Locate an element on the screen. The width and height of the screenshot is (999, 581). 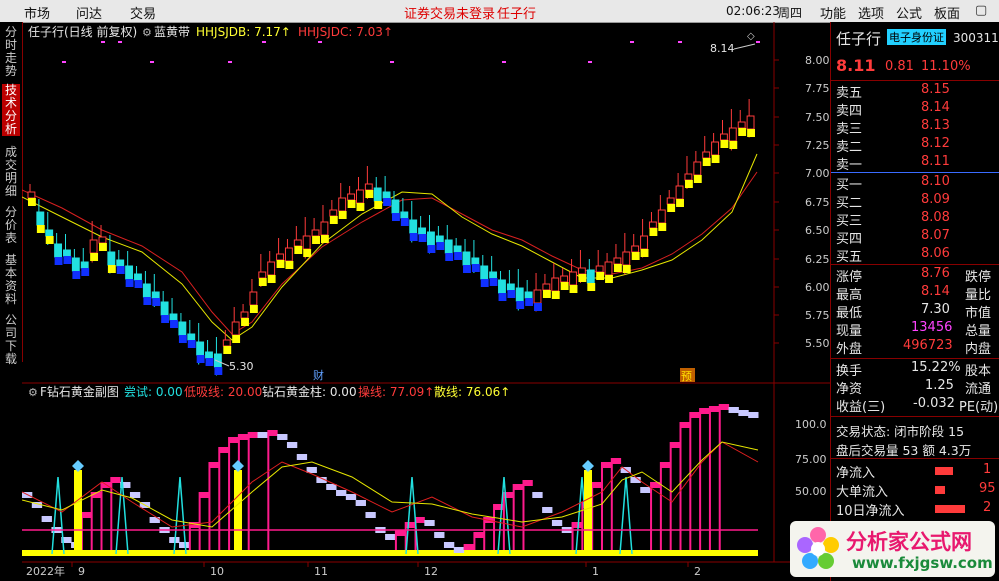
eps-key: 收益(三) is located at coordinates (861, 407).